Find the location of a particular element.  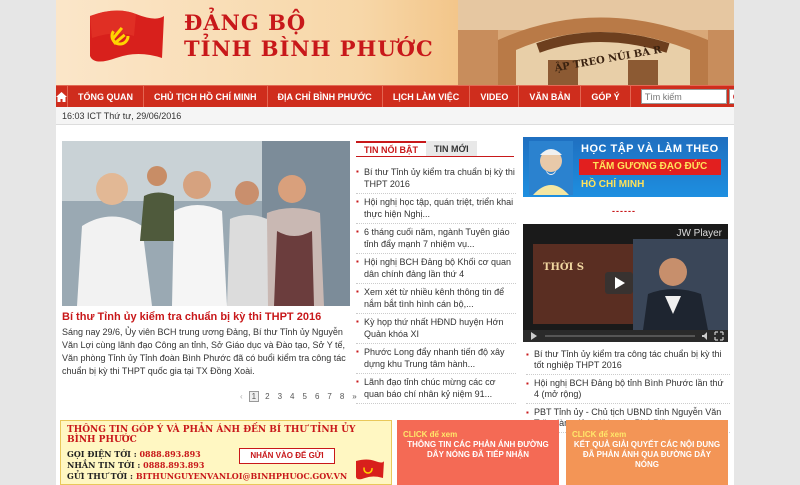

search-form: GO is located at coordinates (687, 96).